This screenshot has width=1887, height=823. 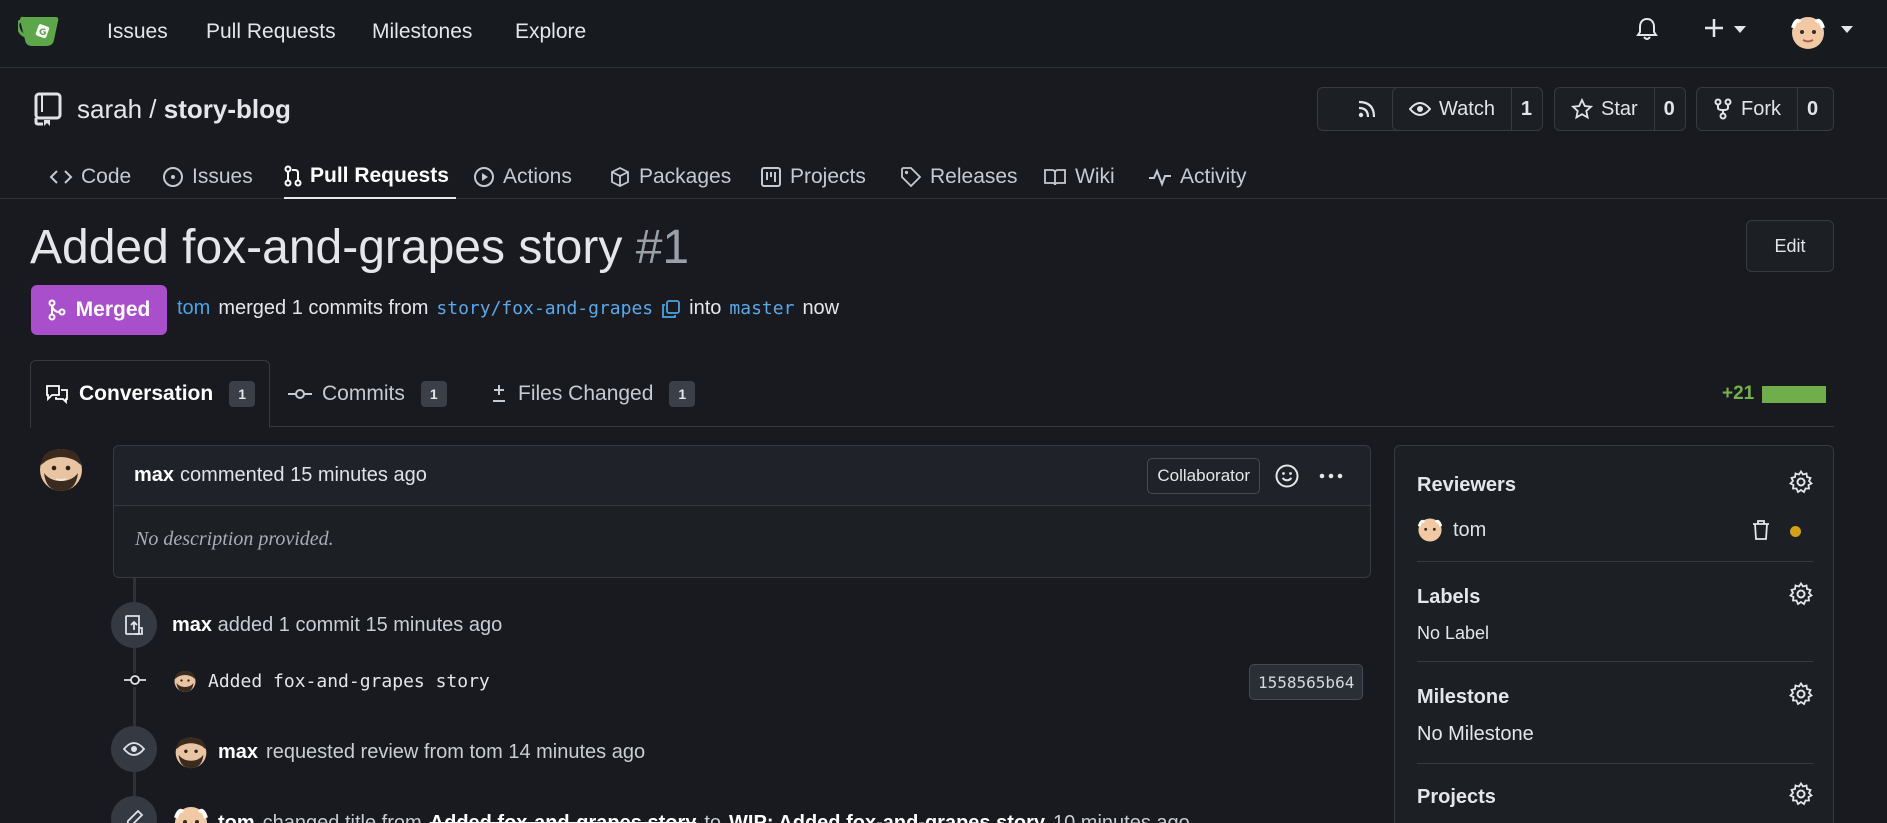 I want to click on tab-actions: Actions, so click(x=522, y=176).